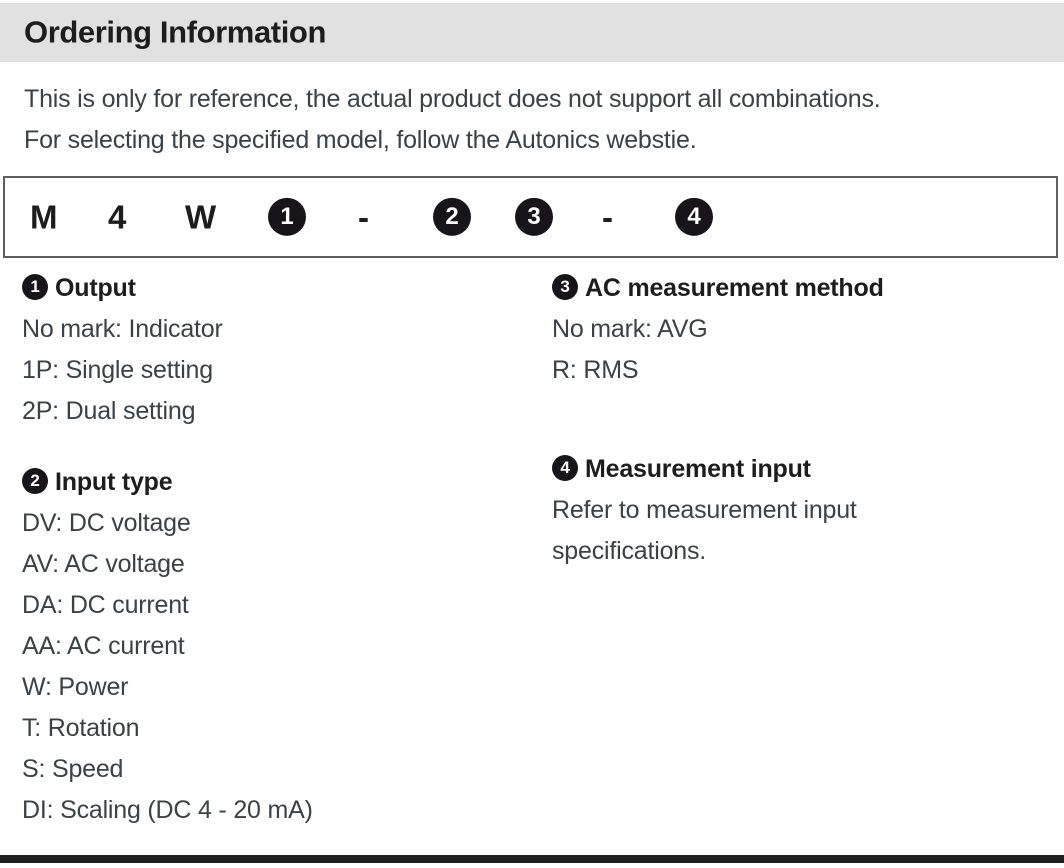 The width and height of the screenshot is (1064, 868). Describe the element at coordinates (117, 370) in the screenshot. I see `legend-item: 1P: Single setting` at that location.